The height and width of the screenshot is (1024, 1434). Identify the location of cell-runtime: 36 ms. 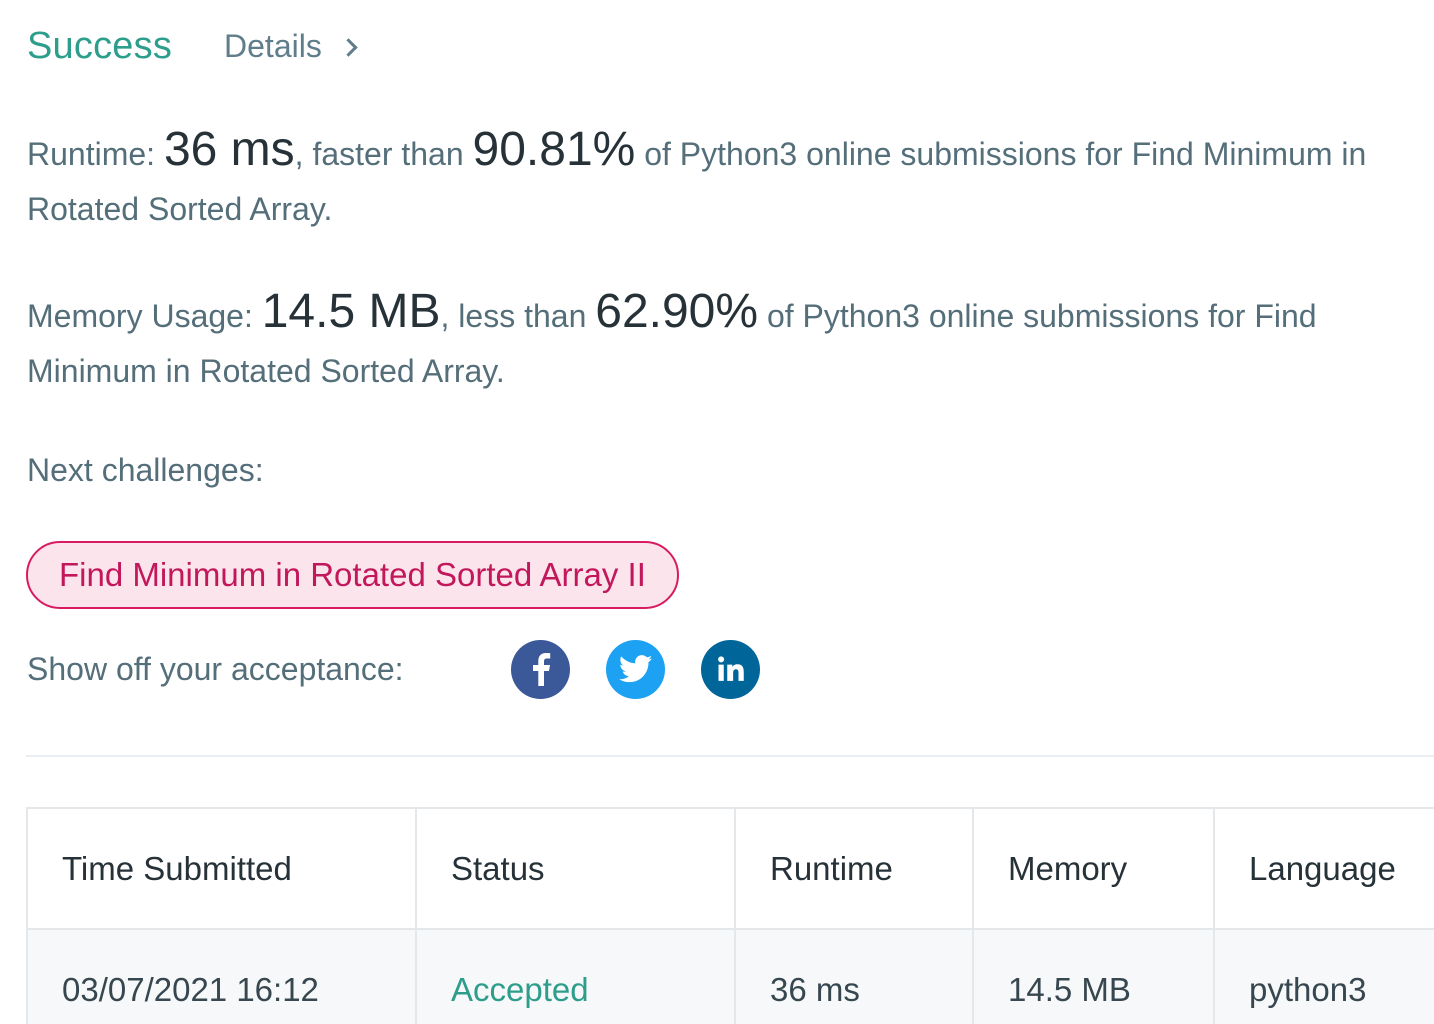
(854, 976).